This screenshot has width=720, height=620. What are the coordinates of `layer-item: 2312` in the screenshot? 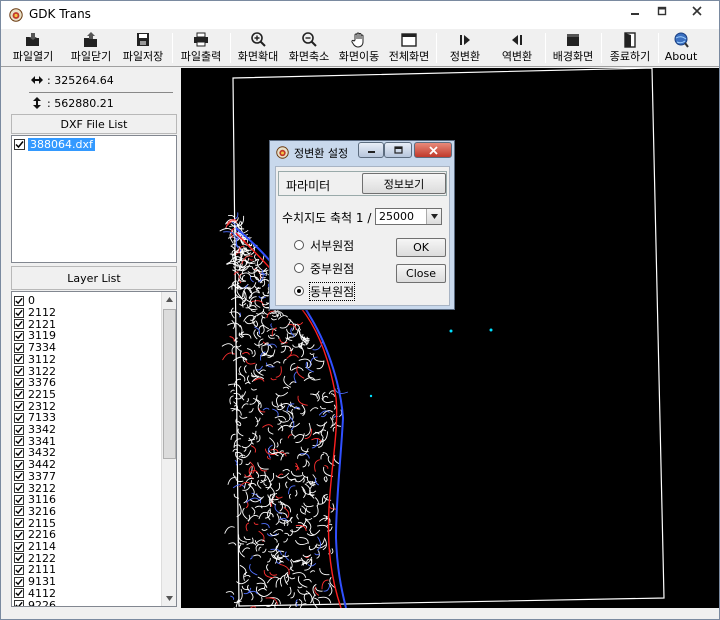 It's located at (35, 406).